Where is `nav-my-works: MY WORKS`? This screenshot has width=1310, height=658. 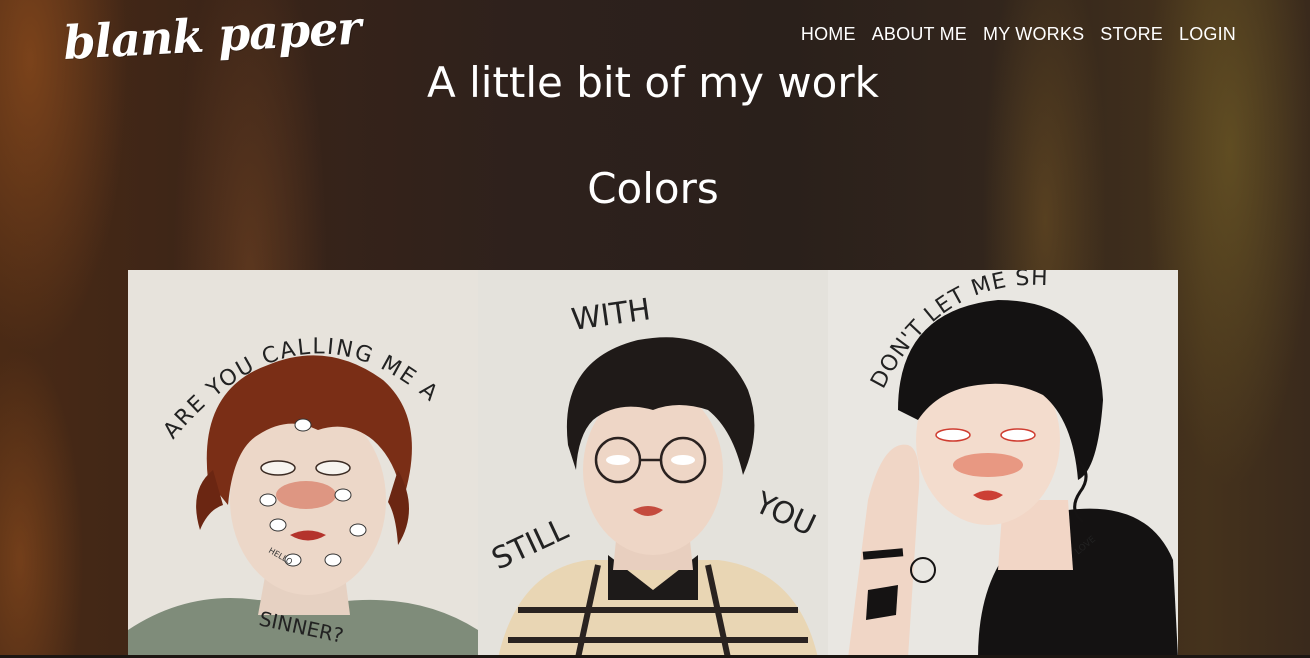 nav-my-works: MY WORKS is located at coordinates (1033, 34).